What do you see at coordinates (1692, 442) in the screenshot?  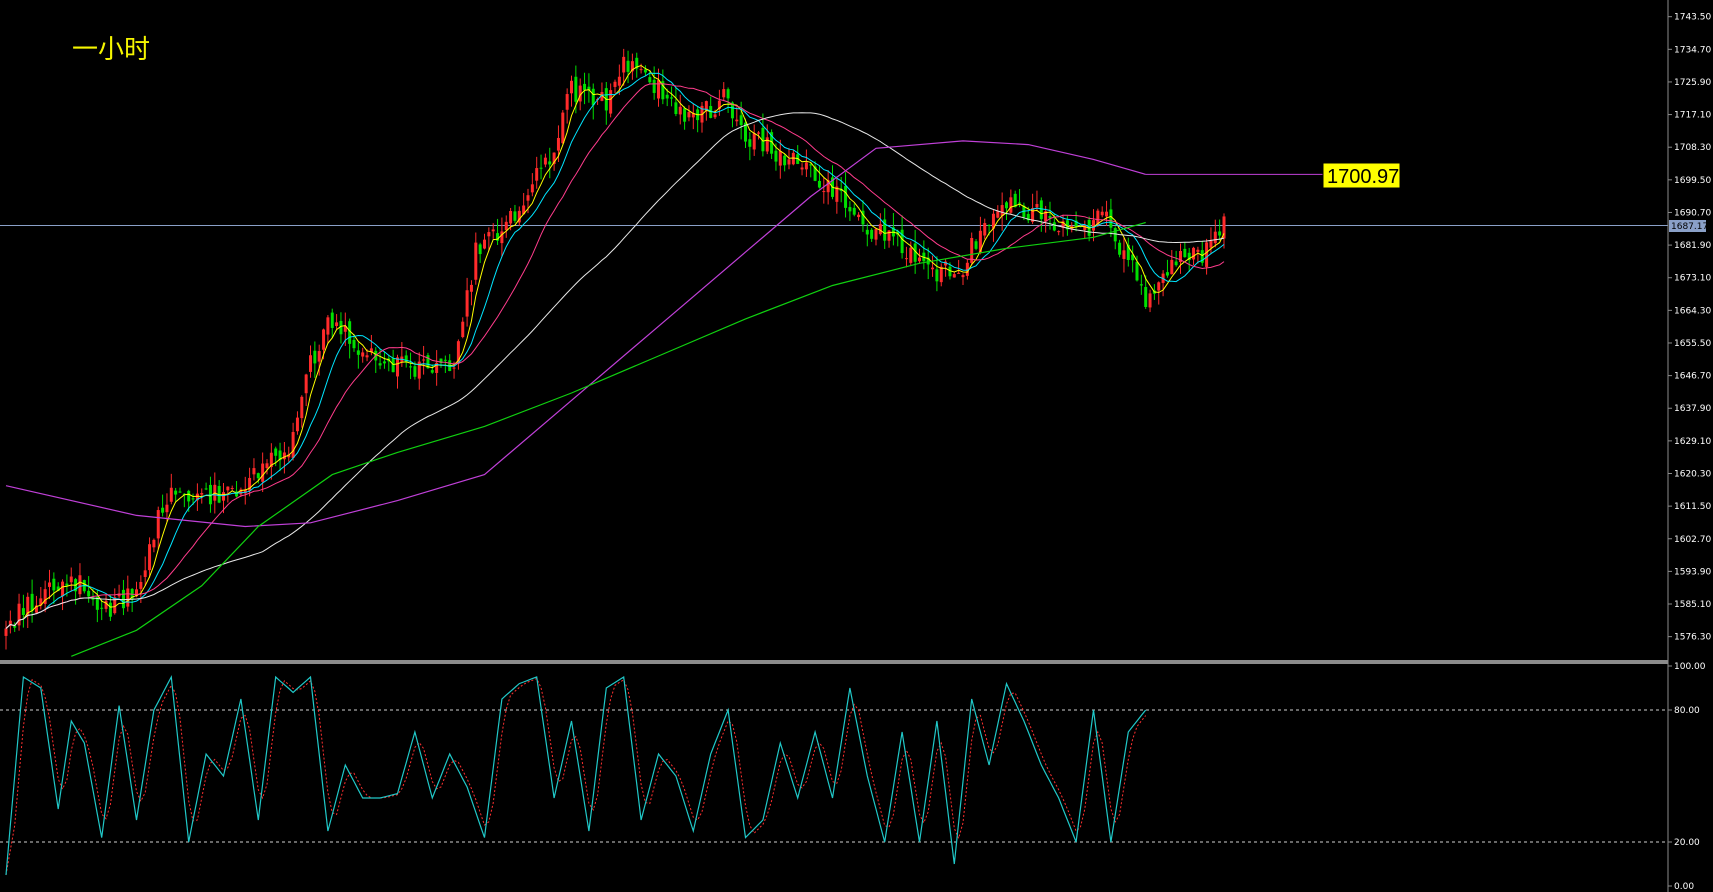 I see `price-tick-label: 1629.10` at bounding box center [1692, 442].